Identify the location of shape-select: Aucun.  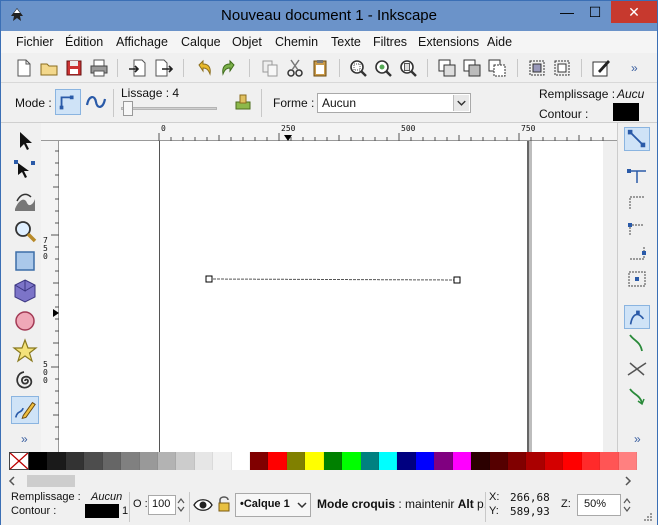
(394, 103).